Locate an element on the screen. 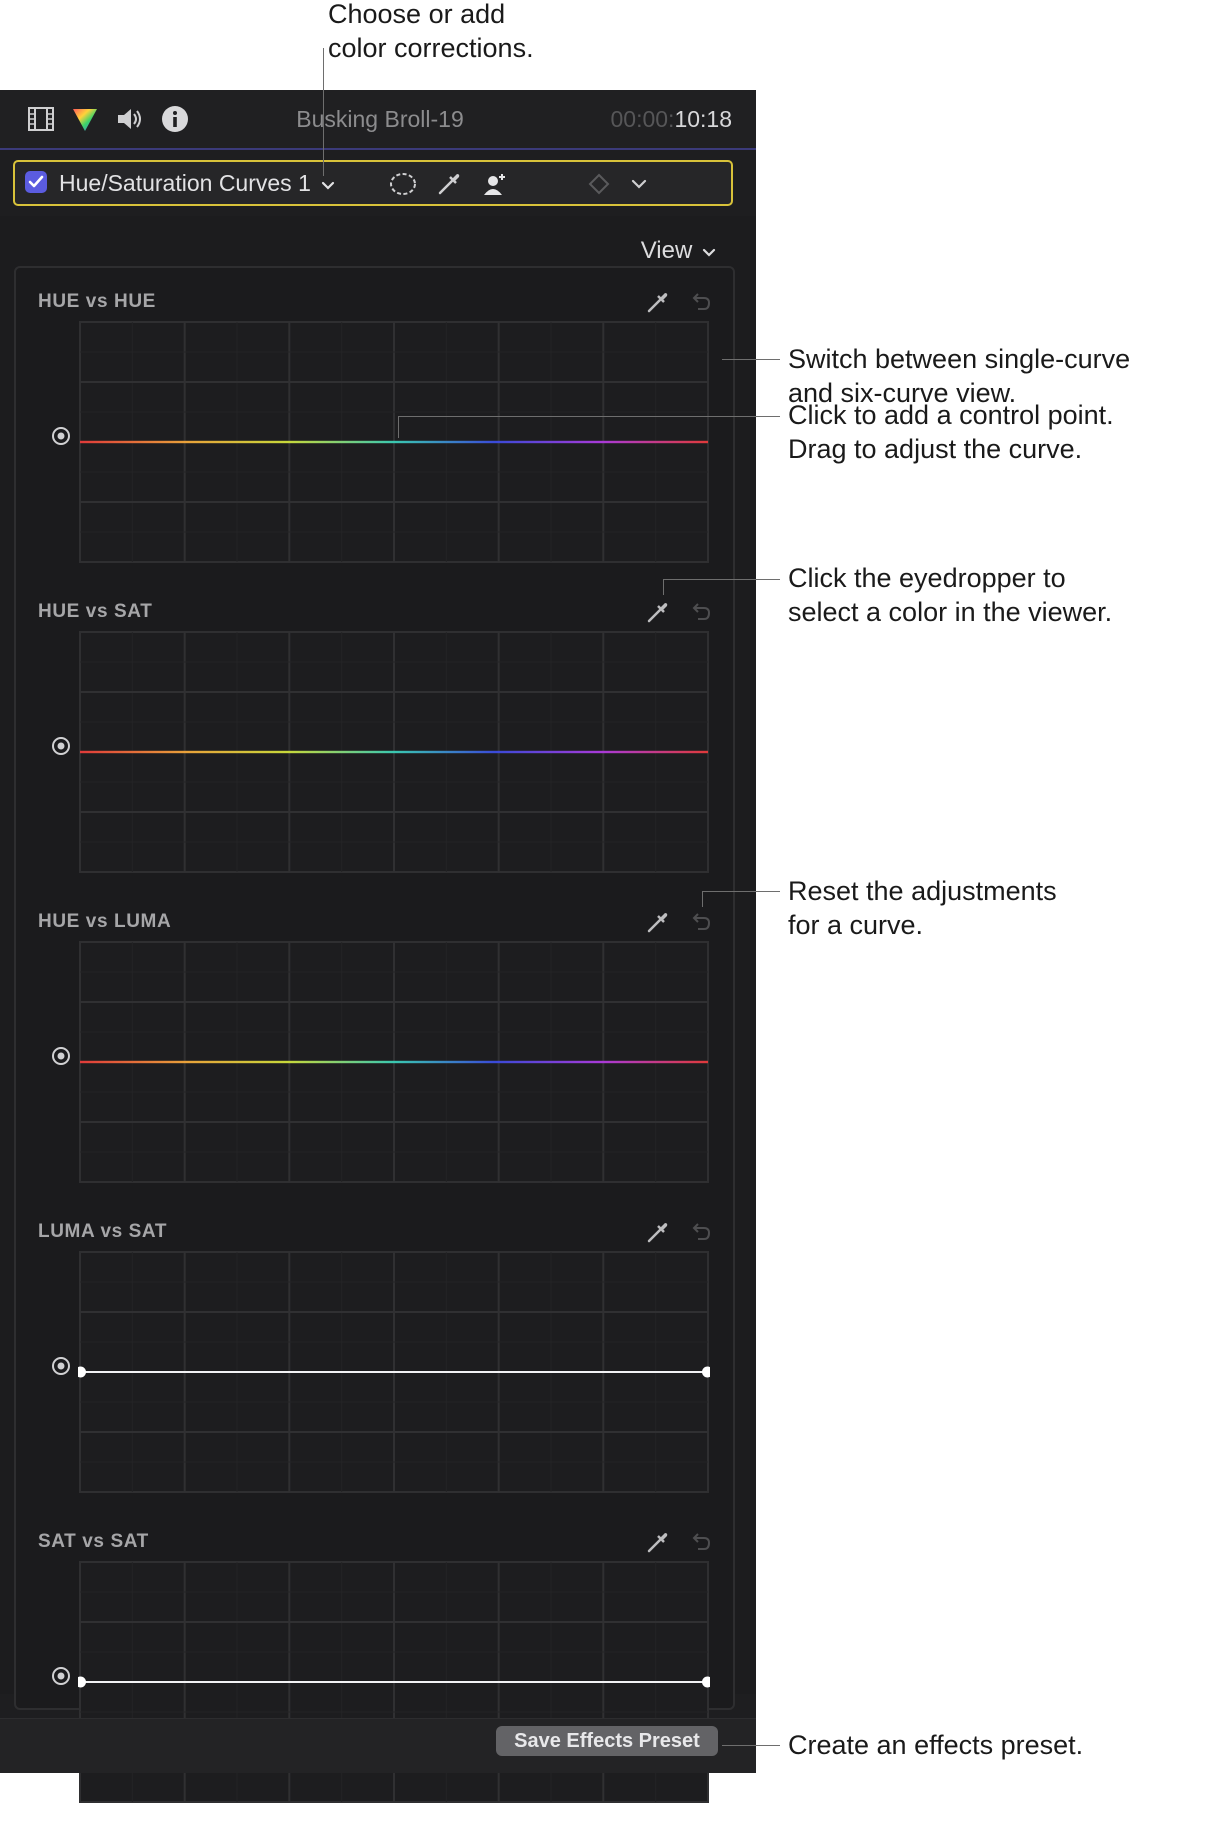  clip-name: Busking Broll-19 is located at coordinates (380, 119).